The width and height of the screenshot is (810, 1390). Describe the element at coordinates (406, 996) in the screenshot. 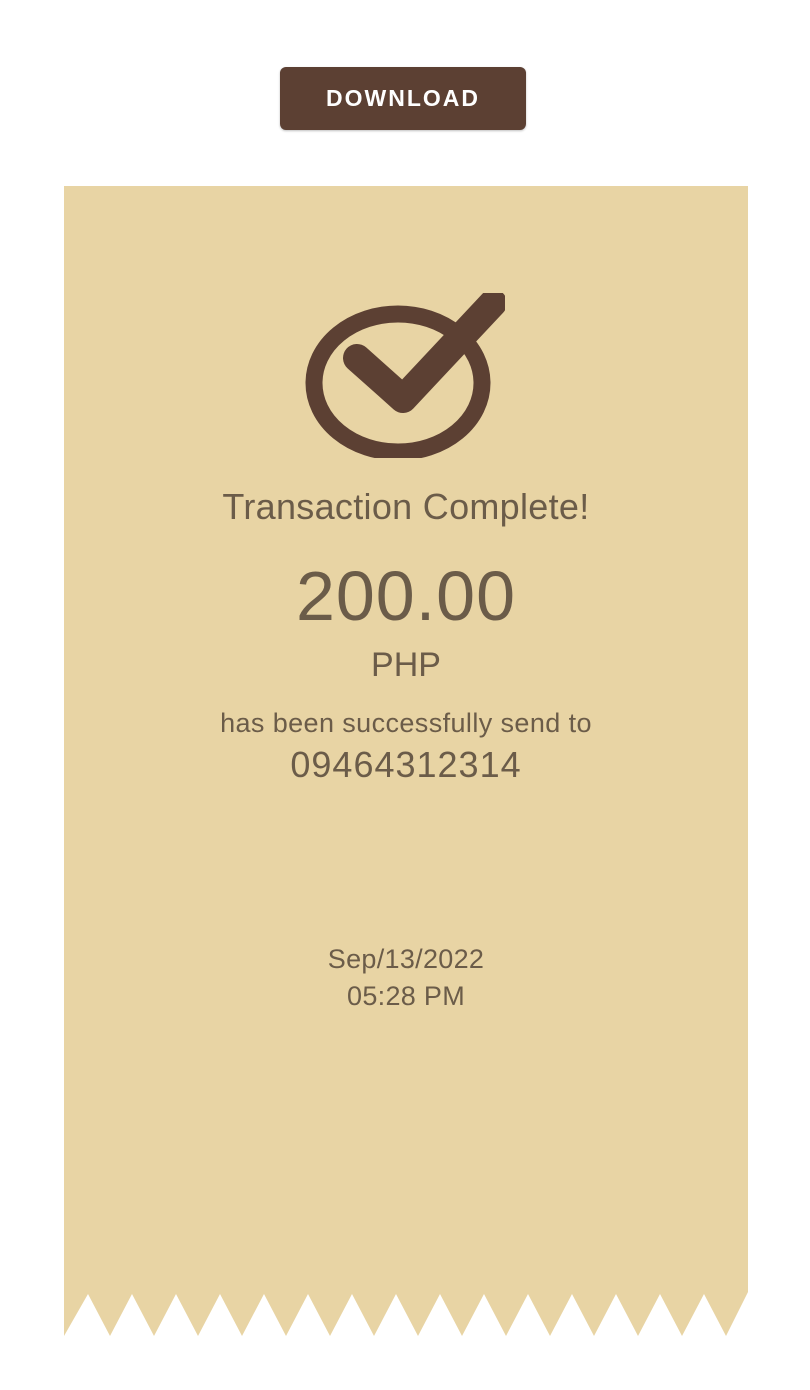

I see `transaction-time: 05:28 PM` at that location.